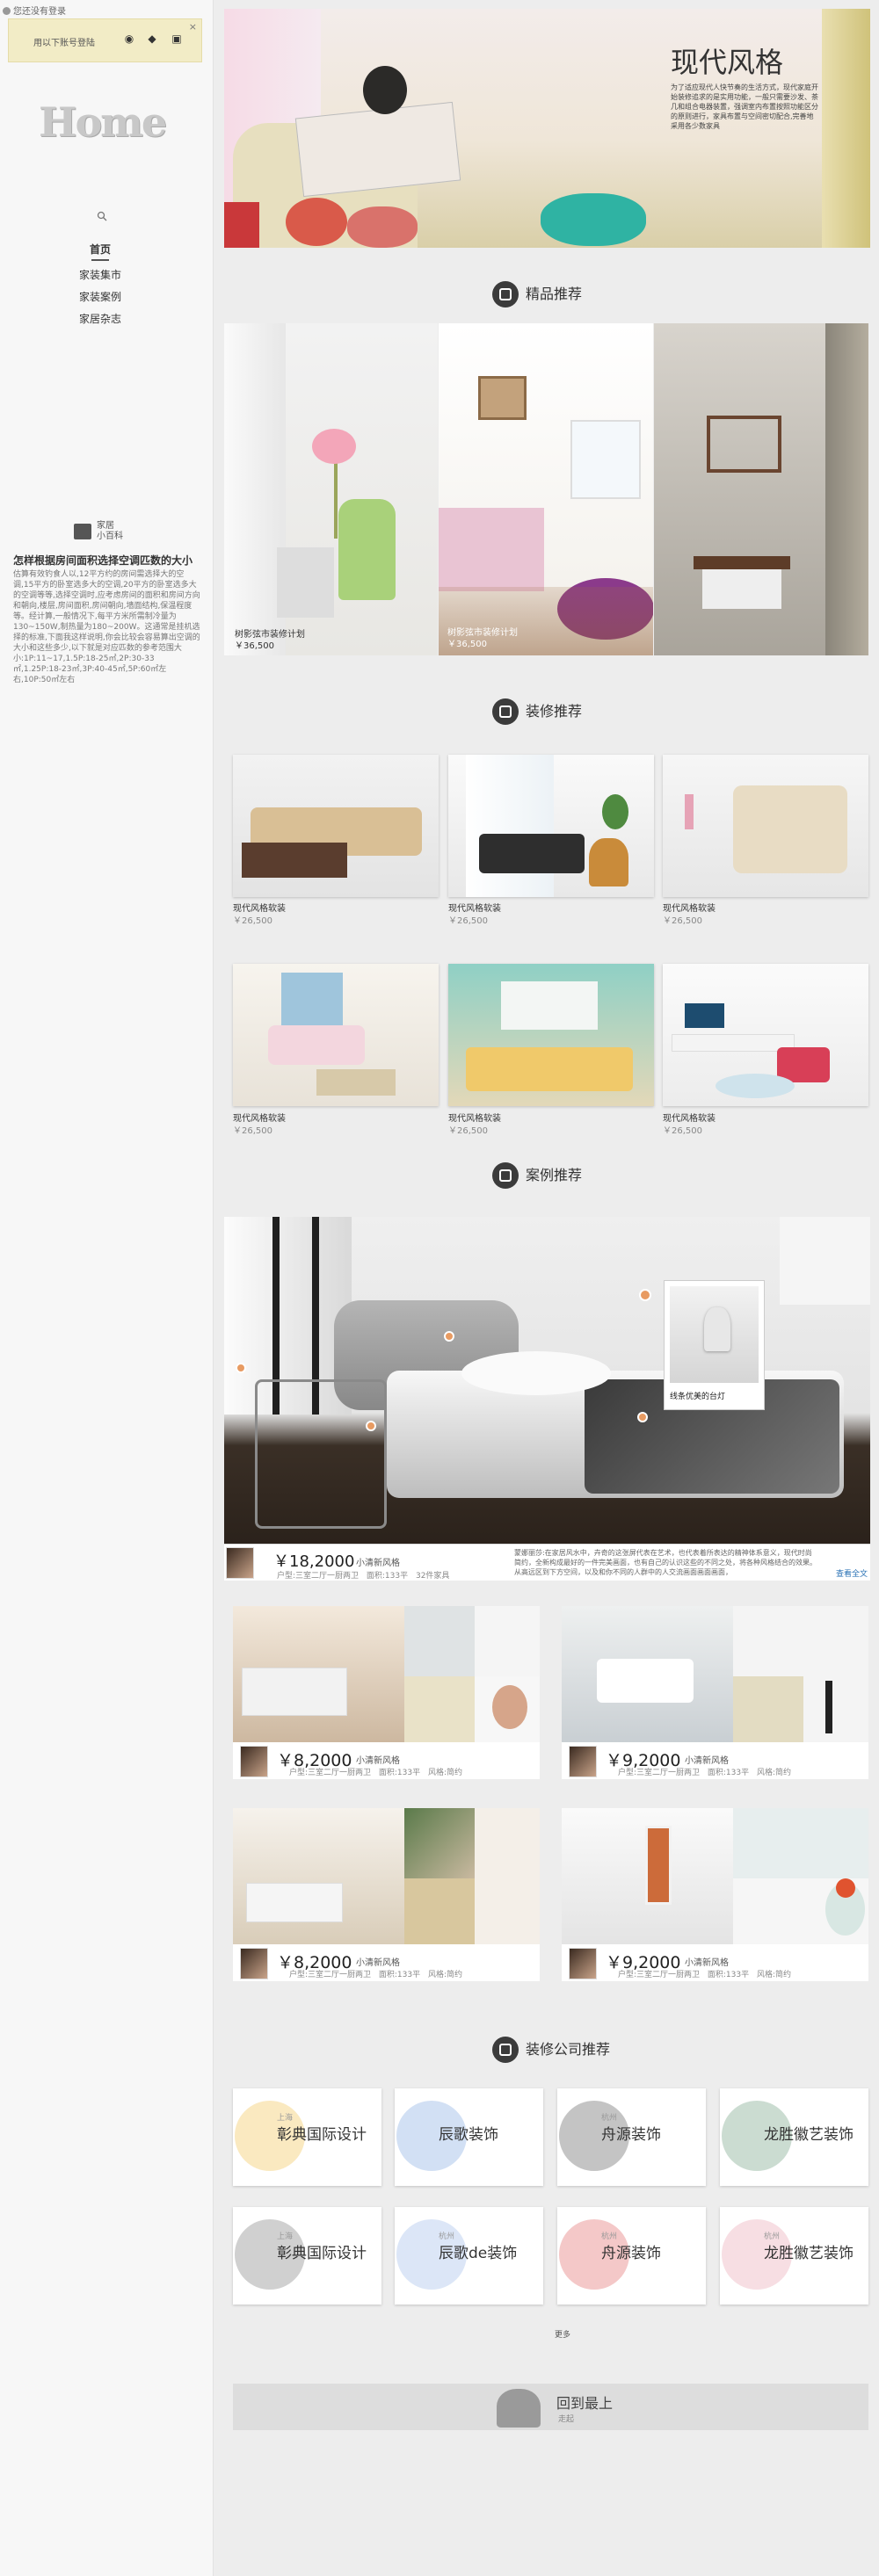 The image size is (879, 2576). What do you see at coordinates (82, 531) in the screenshot?
I see `encyclopedia-icon` at bounding box center [82, 531].